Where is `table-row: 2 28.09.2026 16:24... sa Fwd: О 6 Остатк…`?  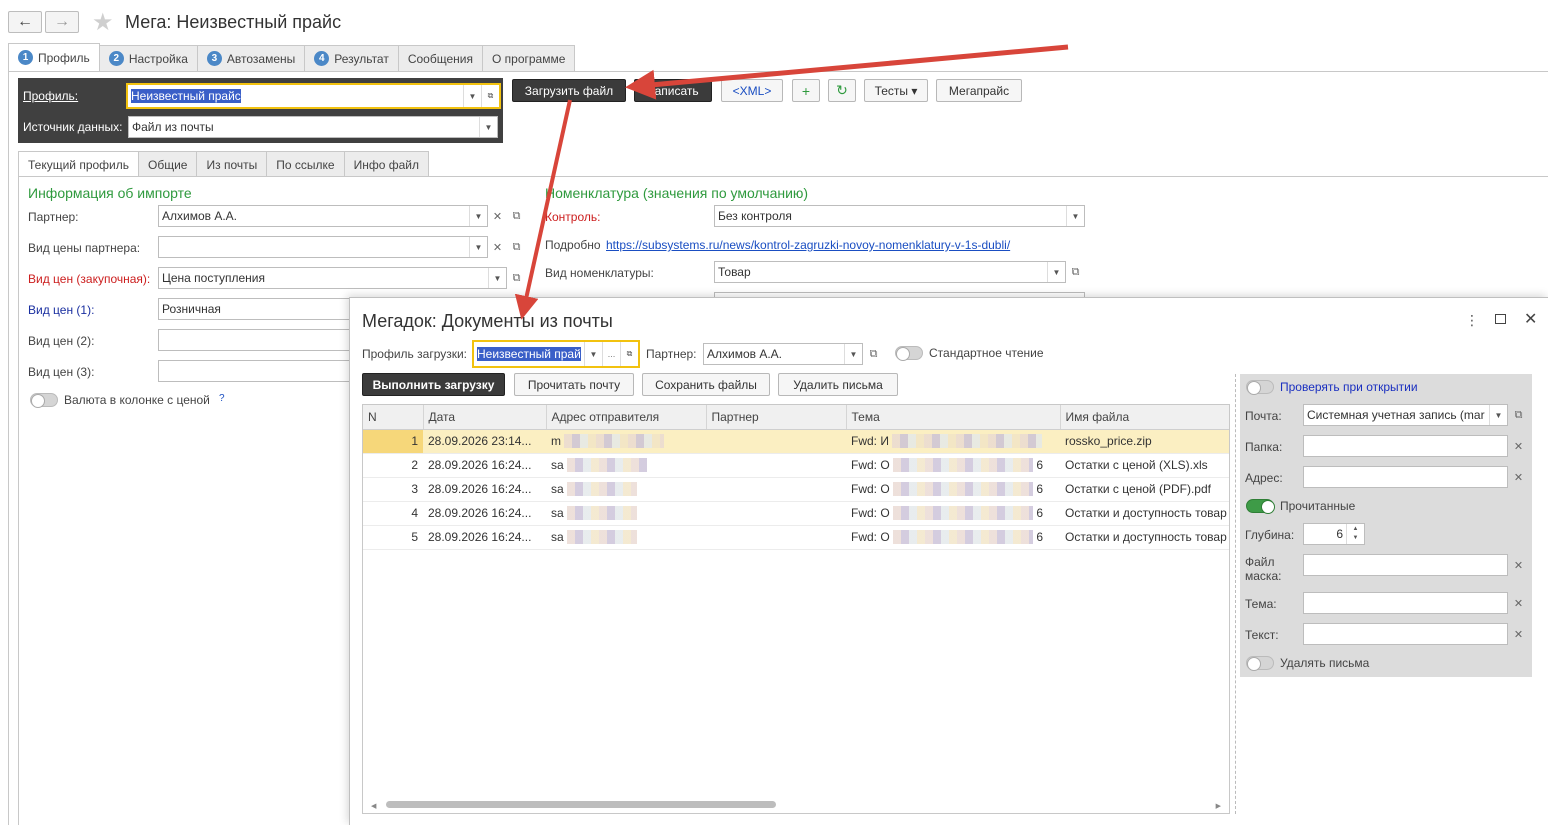 table-row: 2 28.09.2026 16:24... sa Fwd: О 6 Остатк… is located at coordinates (796, 465).